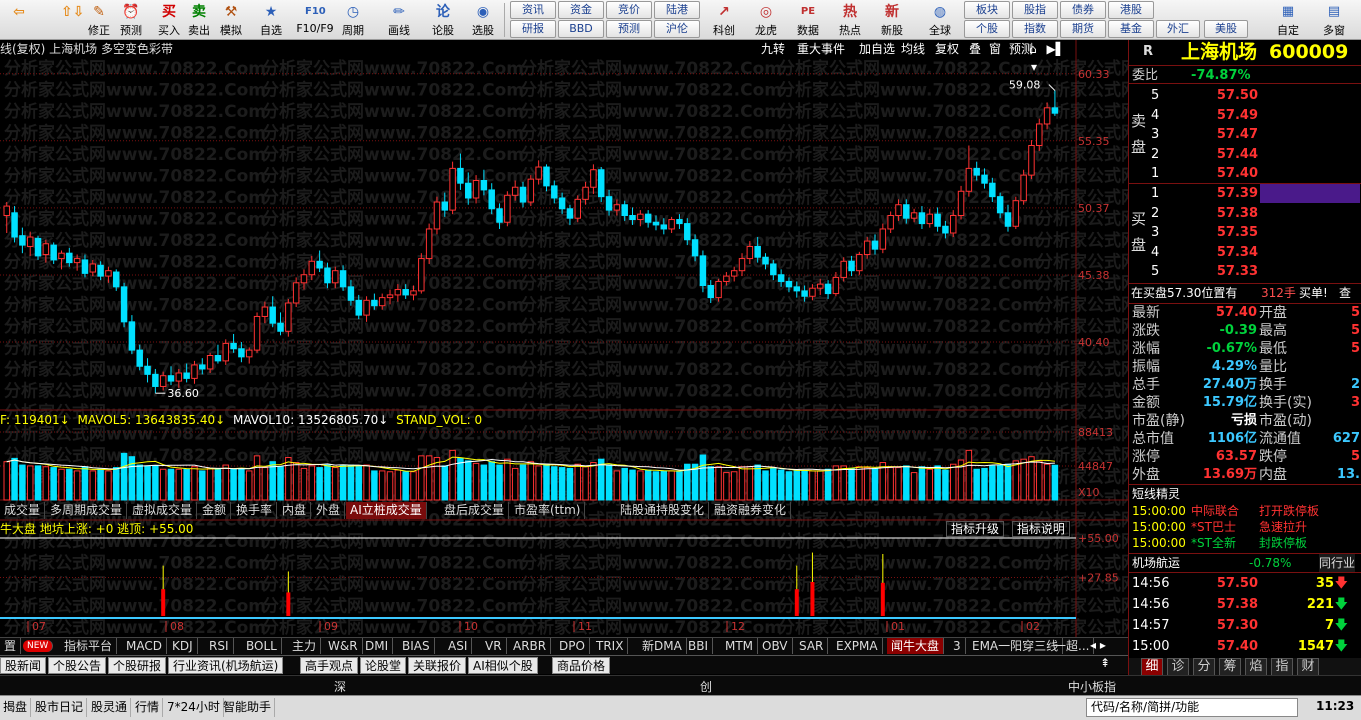 The height and width of the screenshot is (720, 1361). I want to click on indicator-tab-11: 融资融券变化, so click(751, 510).